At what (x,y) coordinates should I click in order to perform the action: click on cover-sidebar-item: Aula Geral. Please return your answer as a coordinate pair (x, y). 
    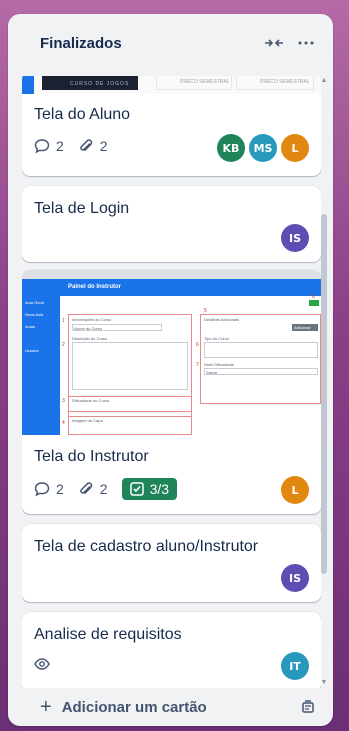
    Looking at the image, I should click on (34, 302).